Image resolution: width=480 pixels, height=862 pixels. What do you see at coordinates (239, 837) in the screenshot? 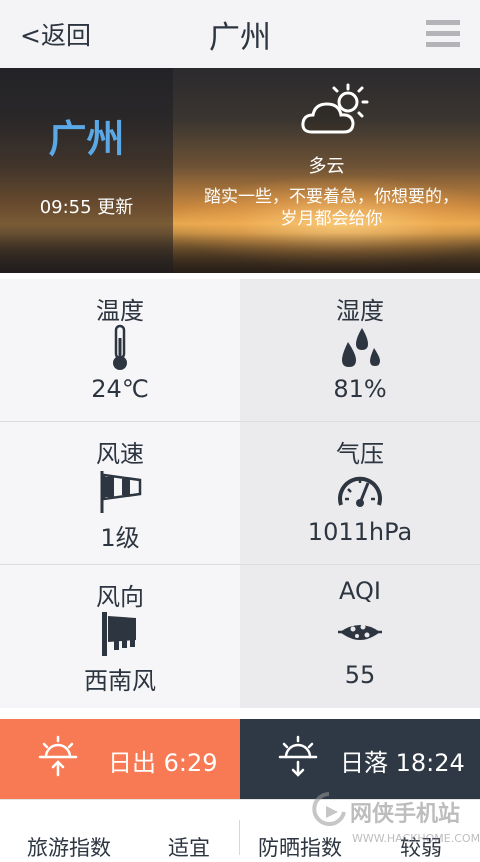
I see `index-divider` at bounding box center [239, 837].